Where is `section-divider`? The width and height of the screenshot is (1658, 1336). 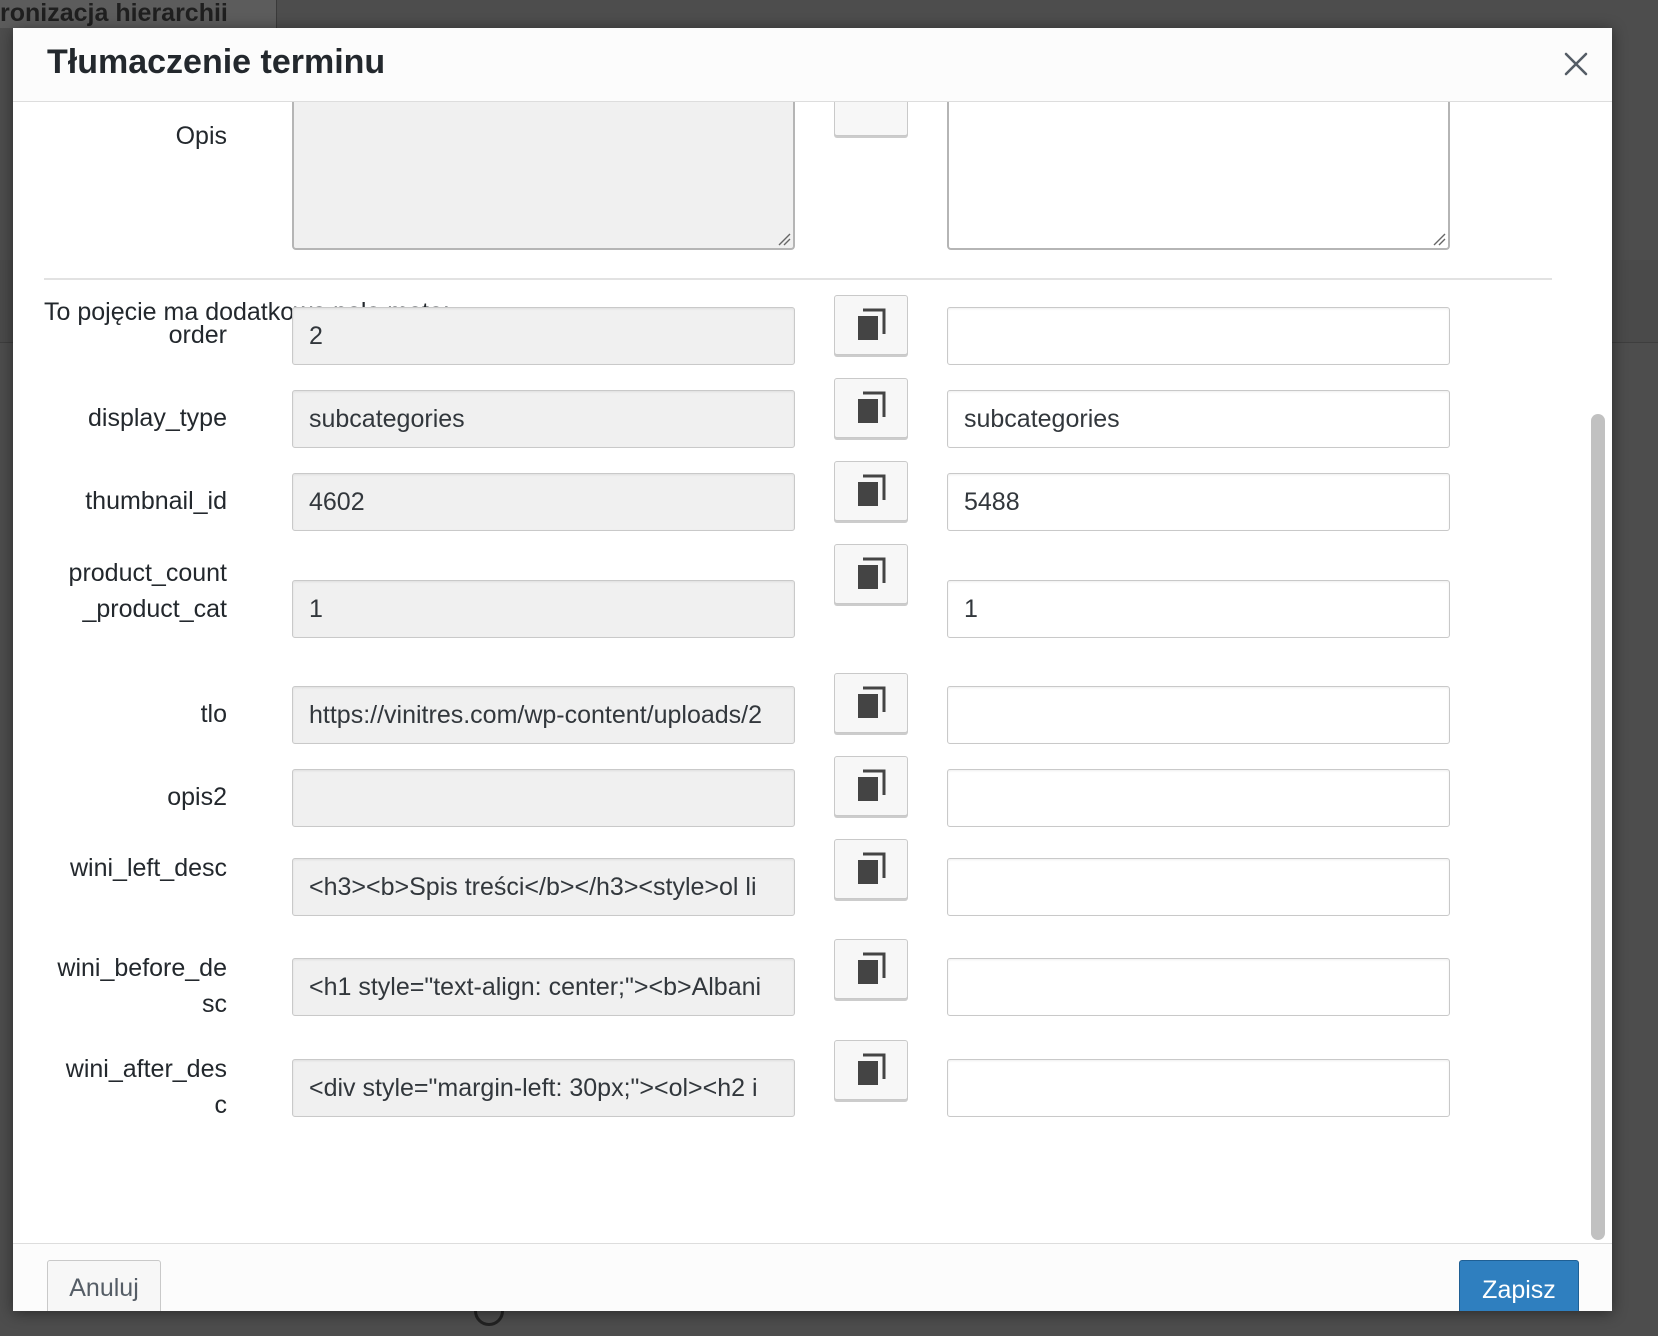 section-divider is located at coordinates (798, 279).